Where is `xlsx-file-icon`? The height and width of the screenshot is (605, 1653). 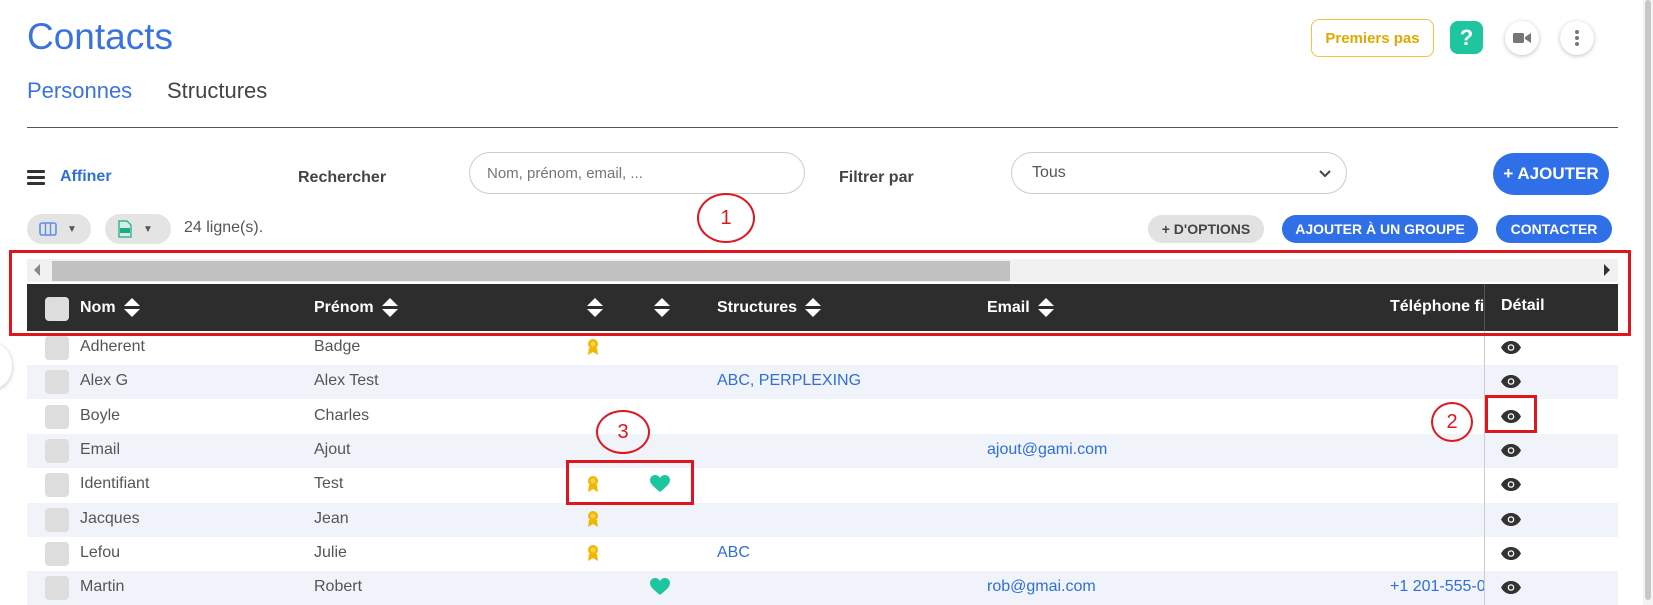
xlsx-file-icon is located at coordinates (125, 229).